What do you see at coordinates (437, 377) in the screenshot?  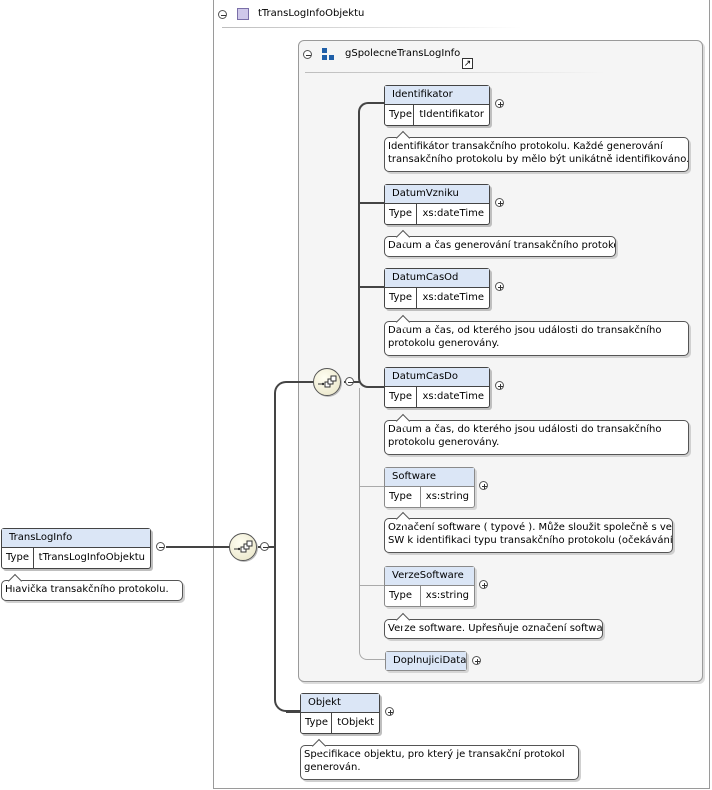 I see `element-name: DatumCasDo` at bounding box center [437, 377].